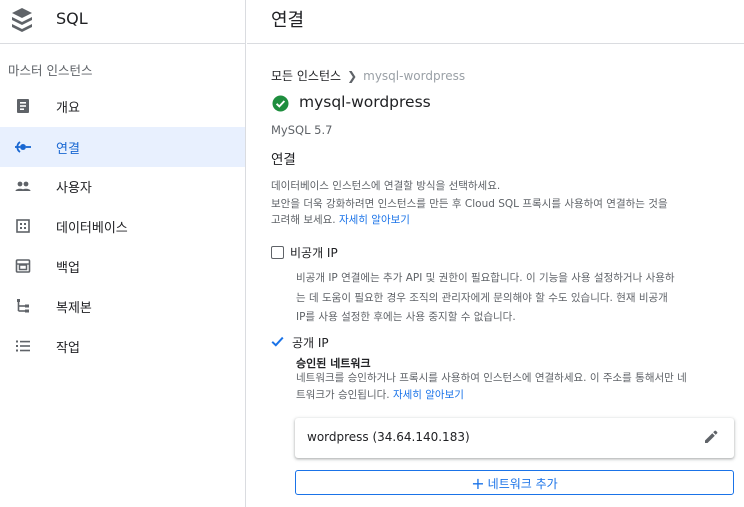 This screenshot has width=744, height=507. Describe the element at coordinates (277, 341) in the screenshot. I see `public-ip-checkbox` at that location.